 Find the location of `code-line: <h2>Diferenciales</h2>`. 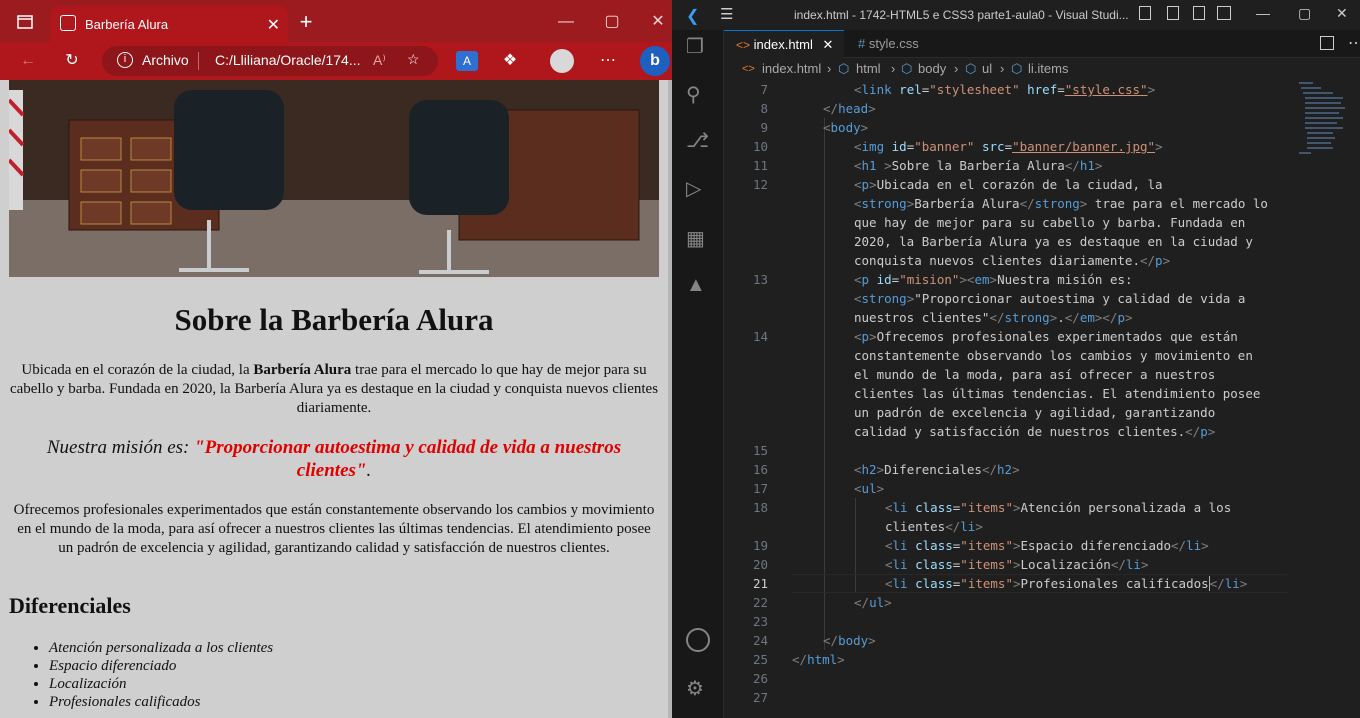

code-line: <h2>Diferenciales</h2> is located at coordinates (937, 469).